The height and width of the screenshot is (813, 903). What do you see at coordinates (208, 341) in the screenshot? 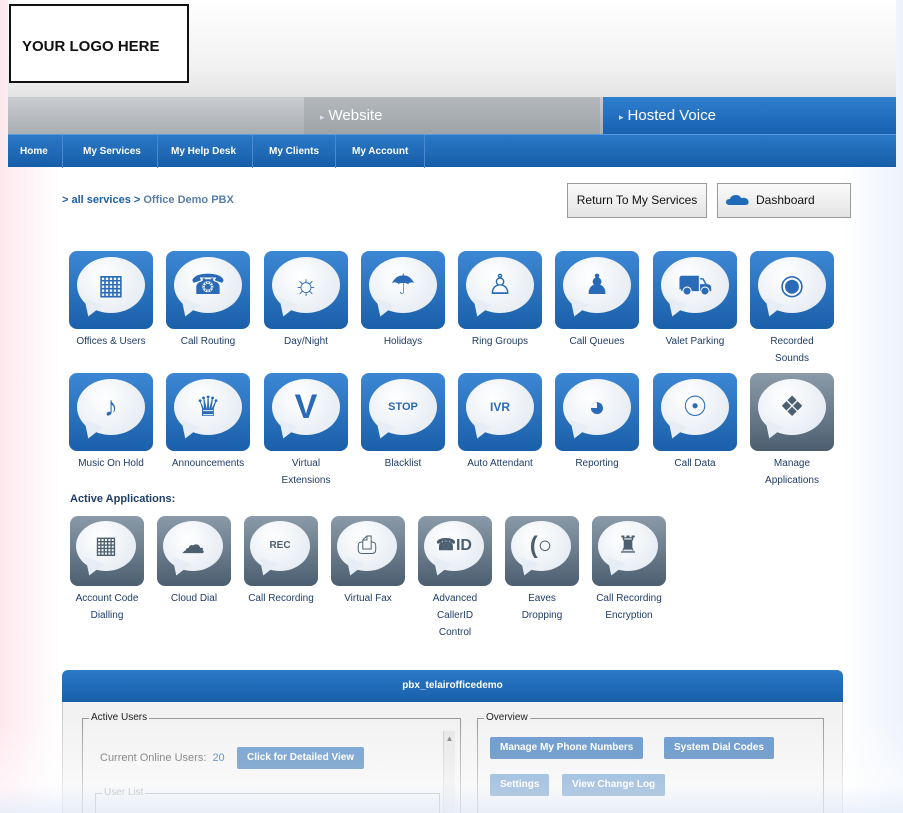
I see `service-label: Call Routing` at bounding box center [208, 341].